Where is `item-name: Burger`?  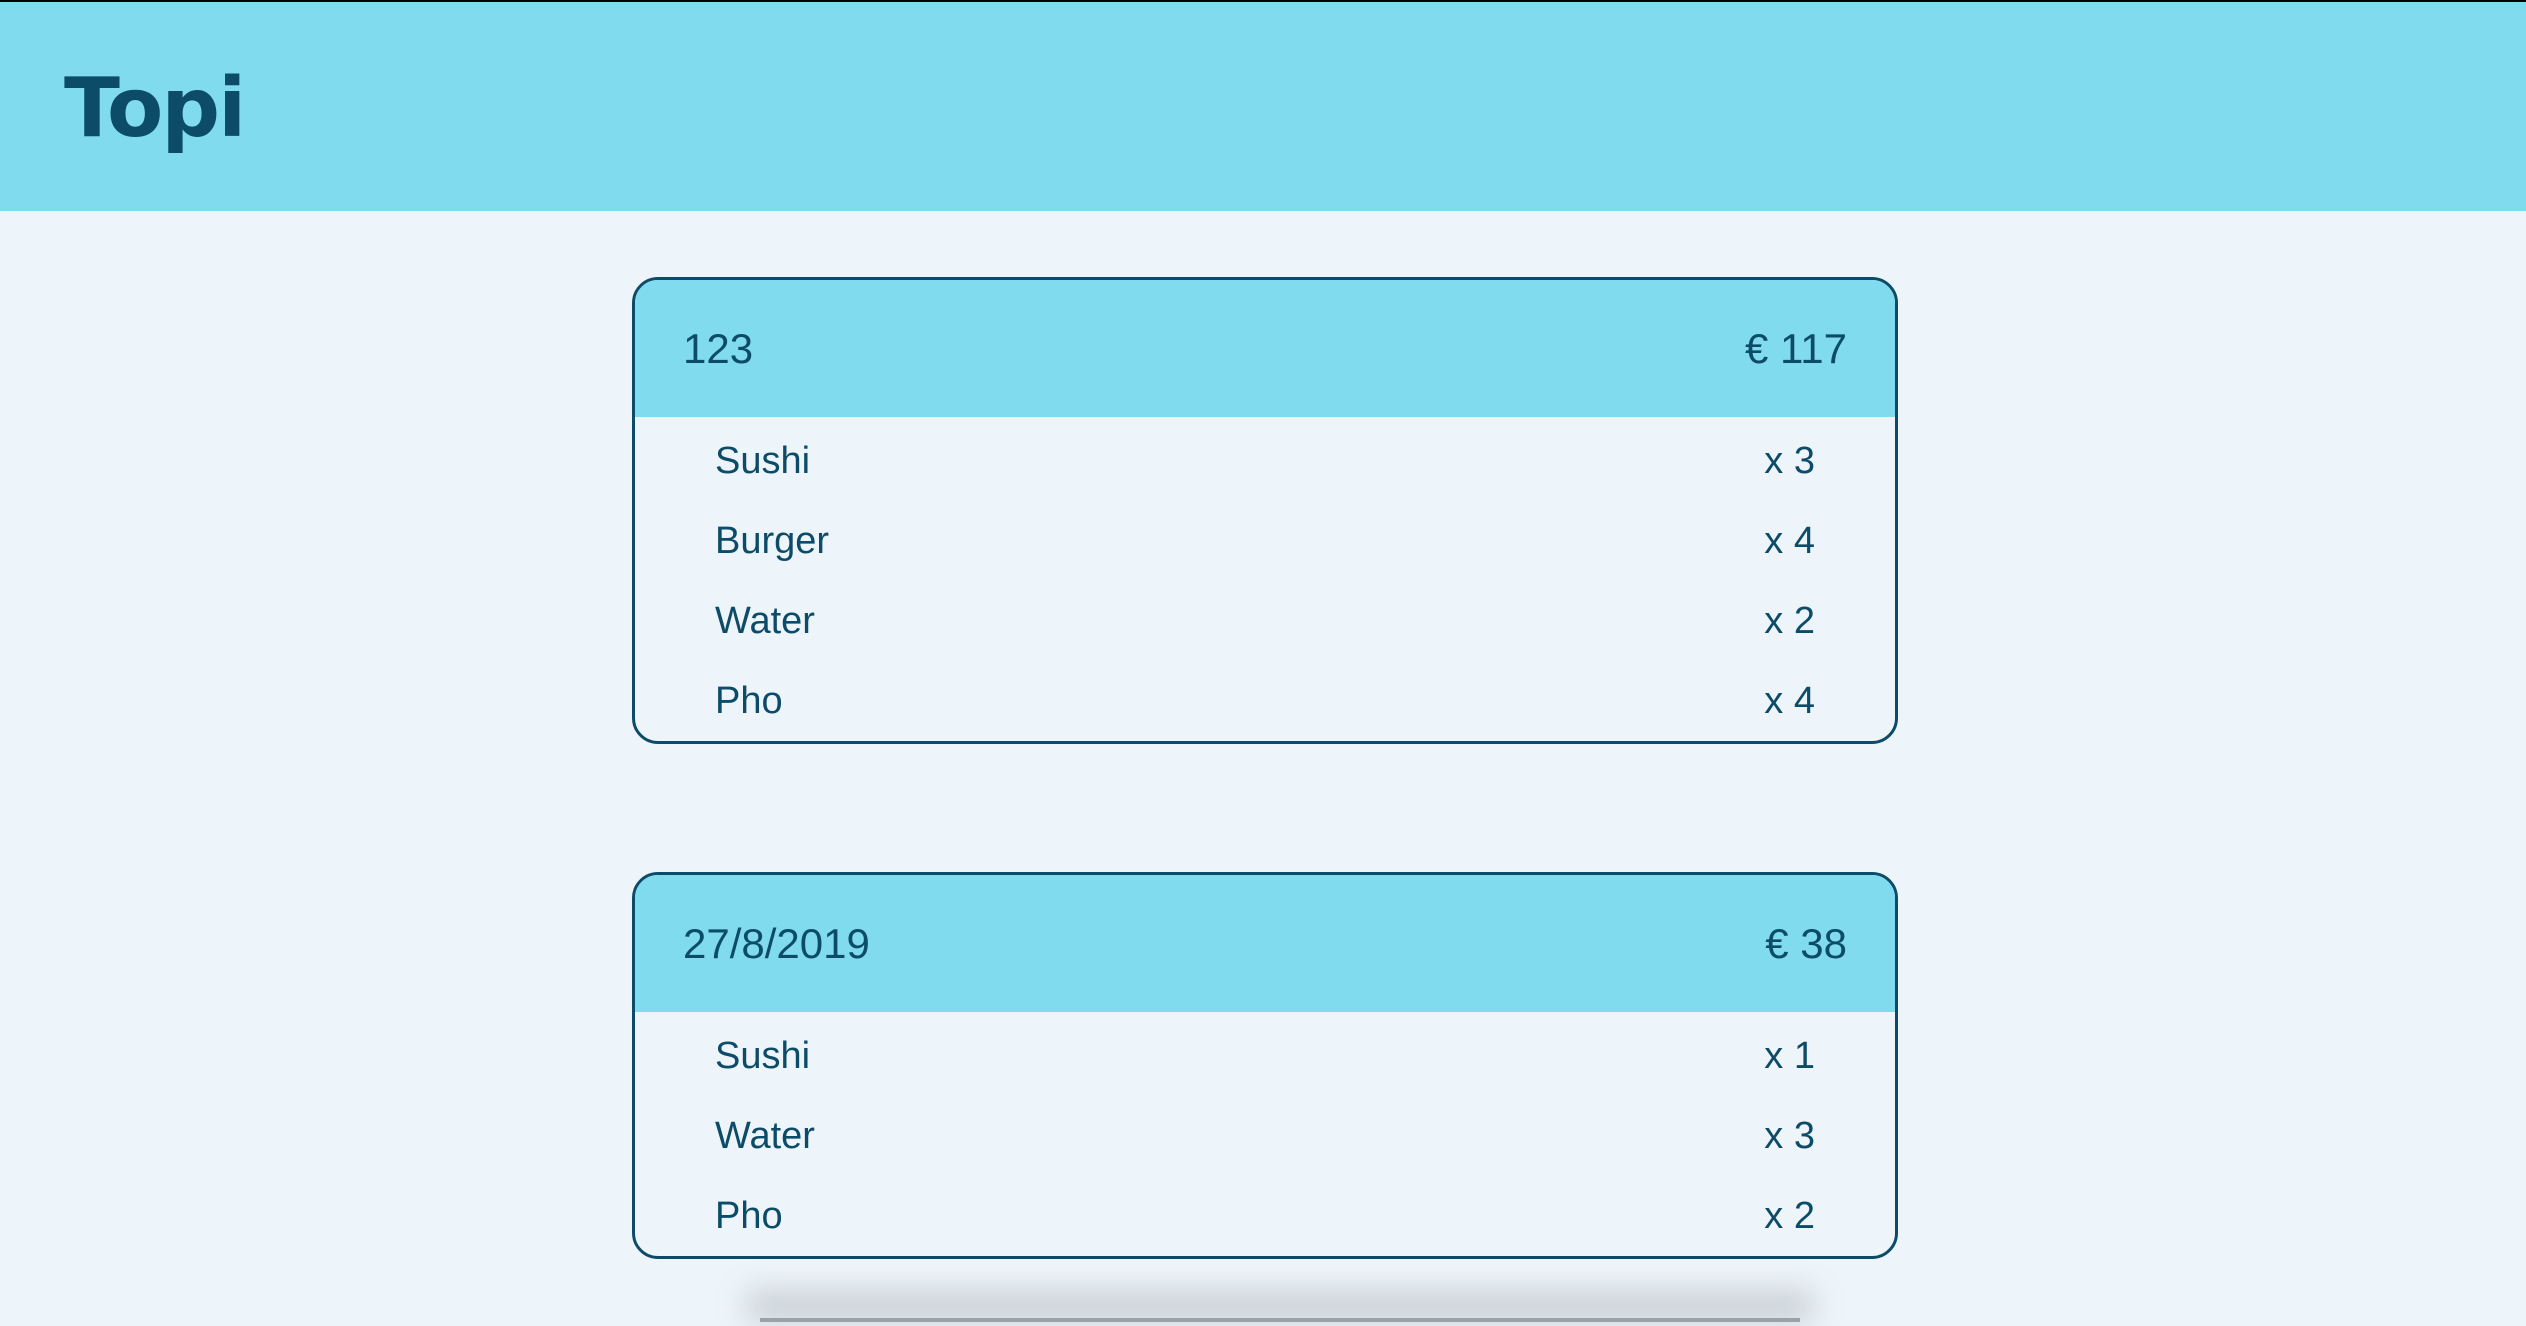
item-name: Burger is located at coordinates (772, 540).